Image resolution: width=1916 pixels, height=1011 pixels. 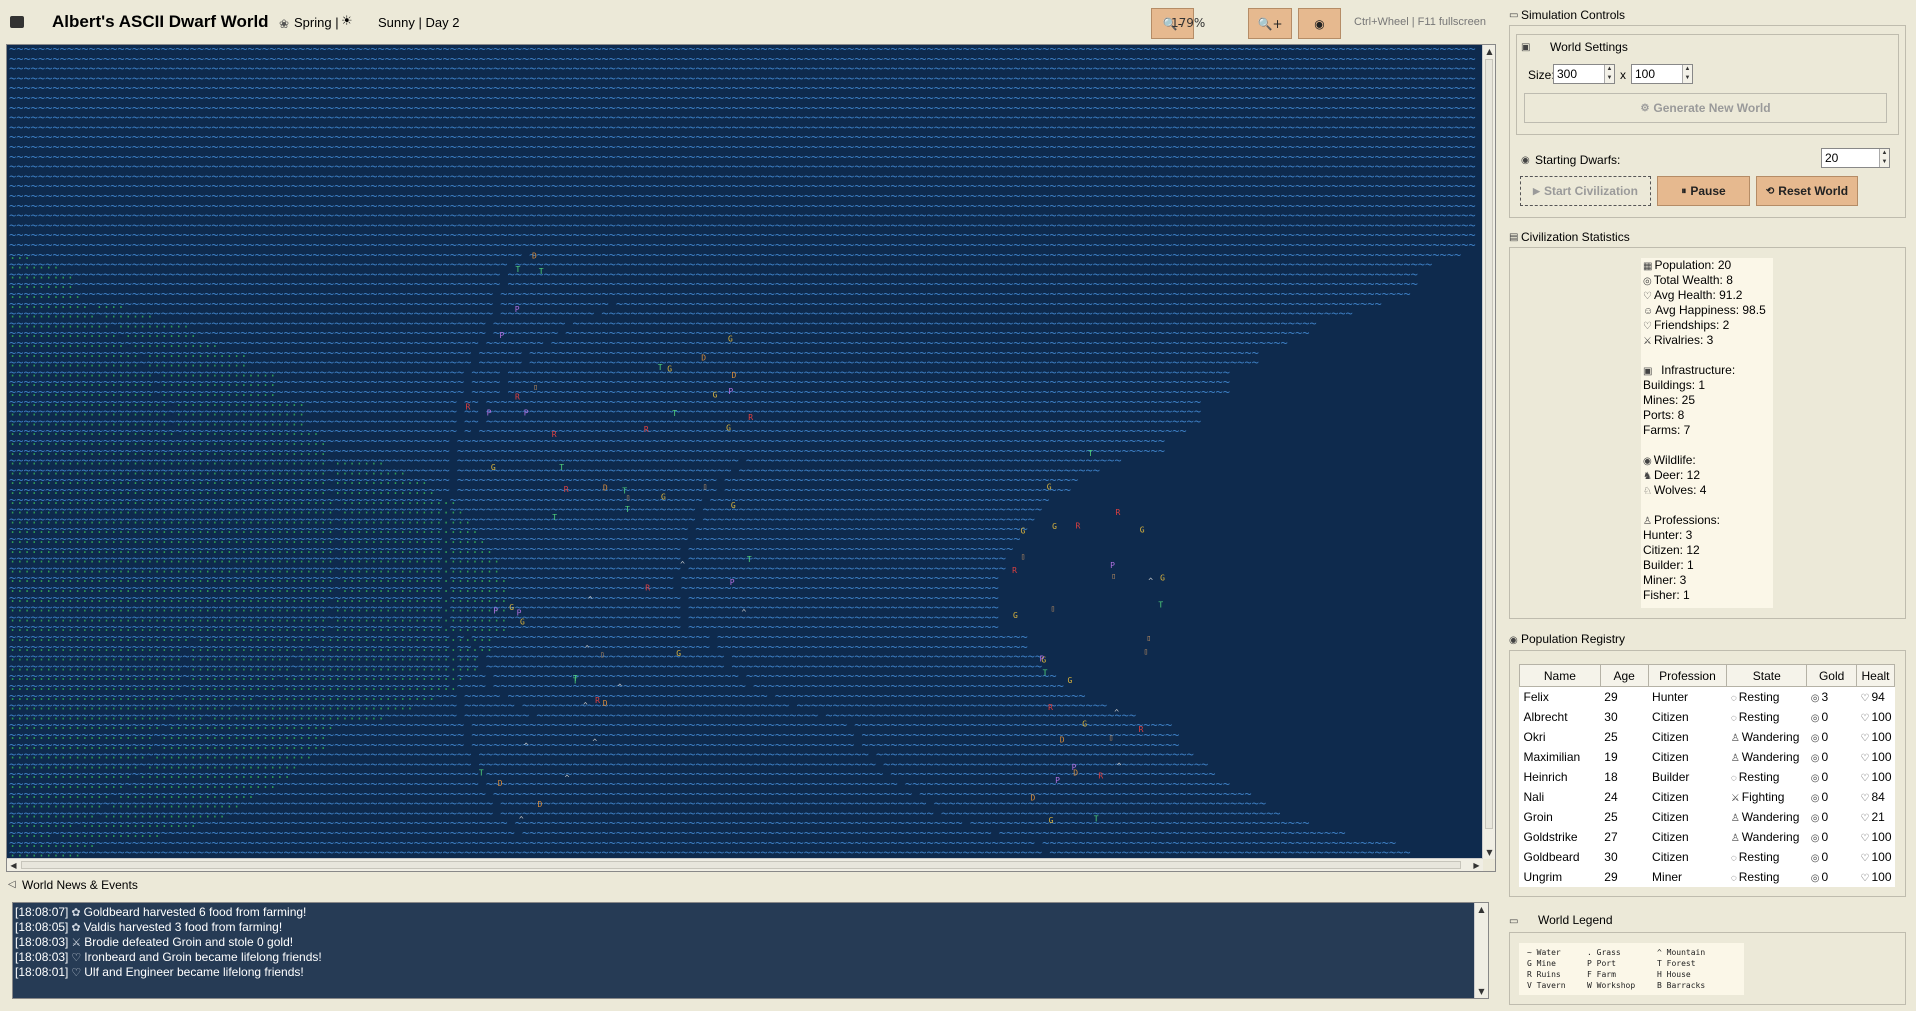 I want to click on table-row: Felix 29 Hunter ◌ Resting ◎ 3 ♡ 94, so click(x=1707, y=697).